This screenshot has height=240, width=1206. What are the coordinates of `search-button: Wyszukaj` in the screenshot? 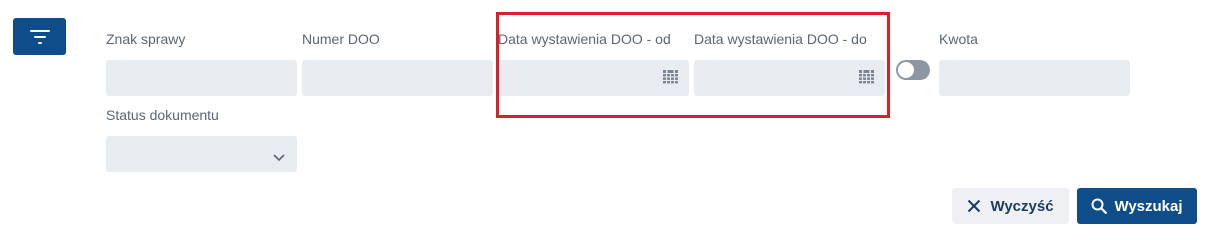 It's located at (1137, 206).